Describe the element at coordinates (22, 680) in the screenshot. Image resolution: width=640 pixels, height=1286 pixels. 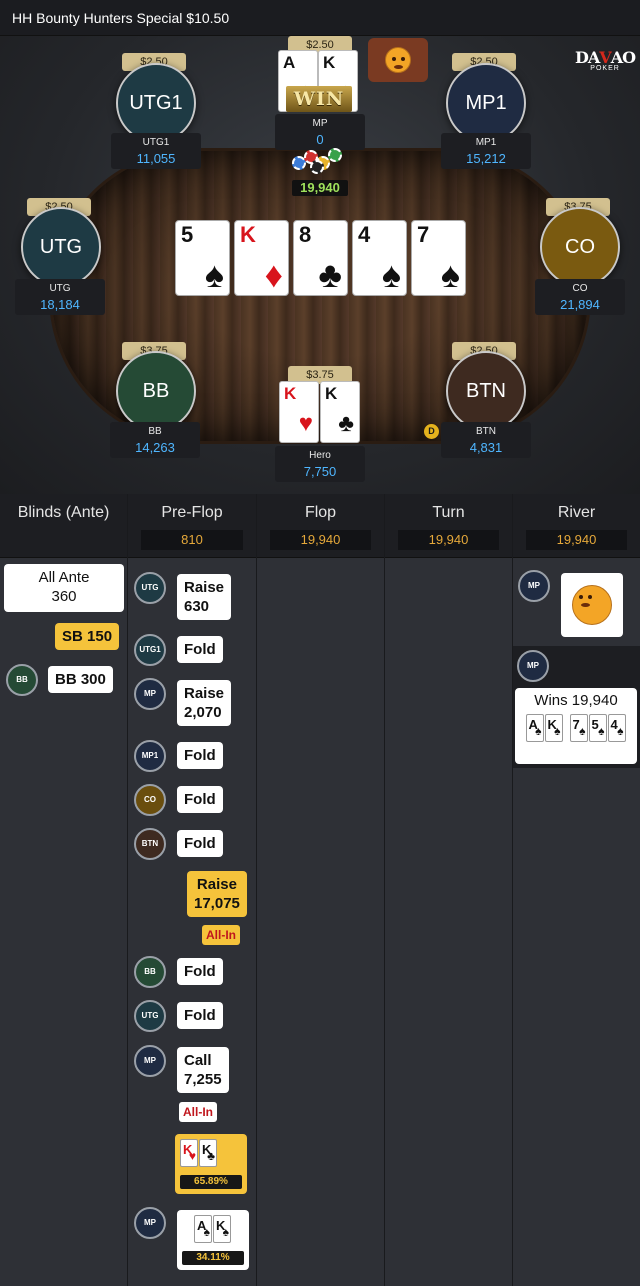
I see `bb-mini-avatar: BB` at that location.